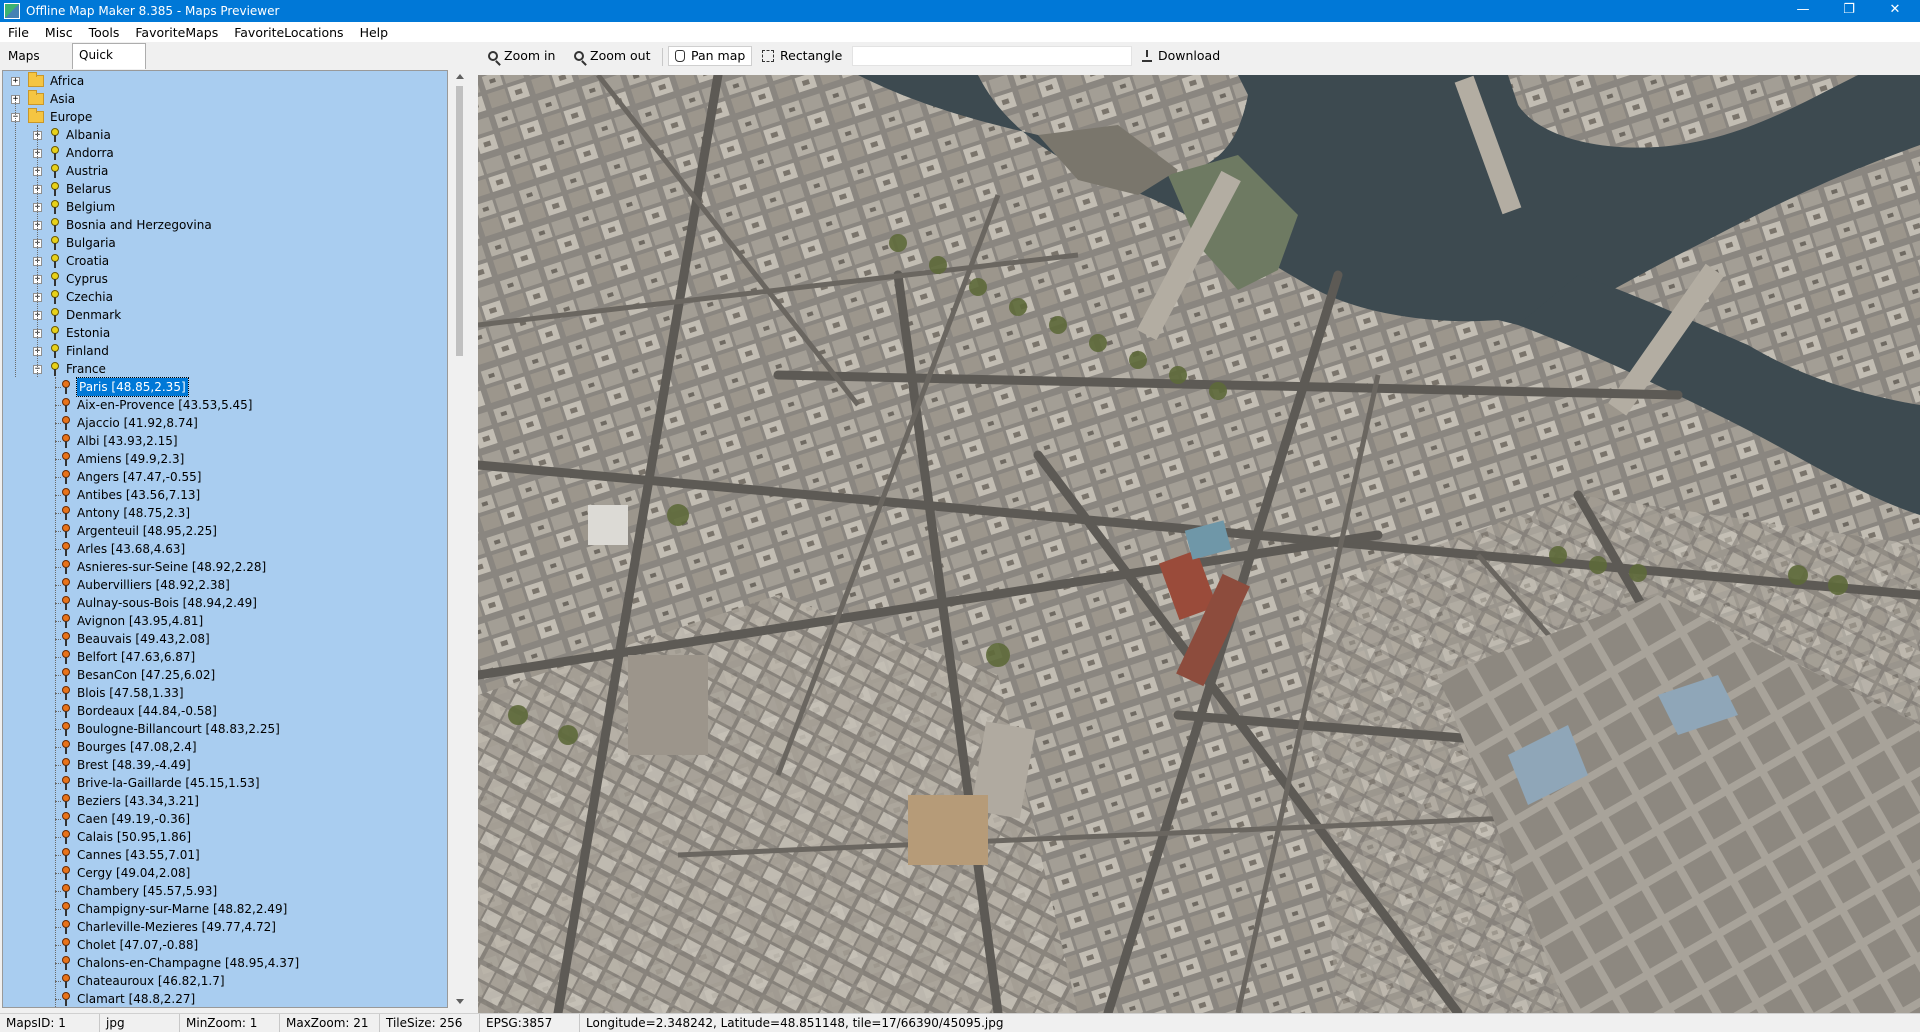 This screenshot has width=1920, height=1032. I want to click on tree-row: + Finland, so click(71, 351).